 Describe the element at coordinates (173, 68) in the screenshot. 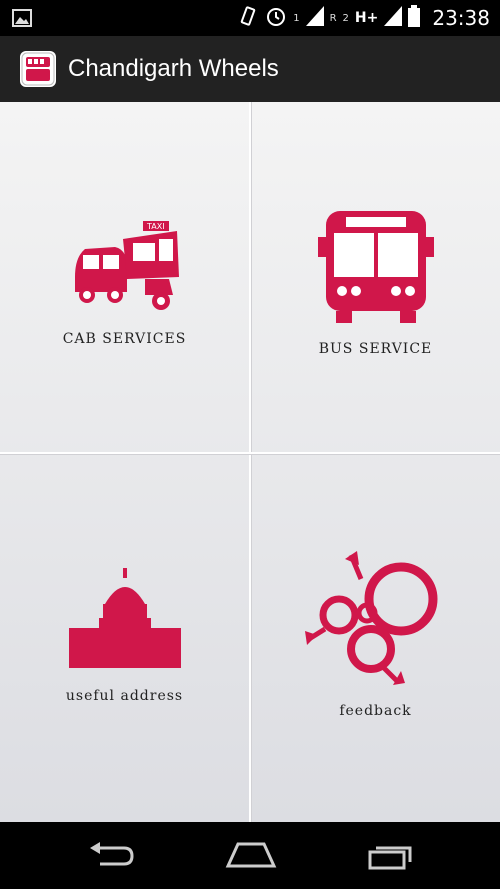

I see `app-title: Chandigarh Wheels` at that location.